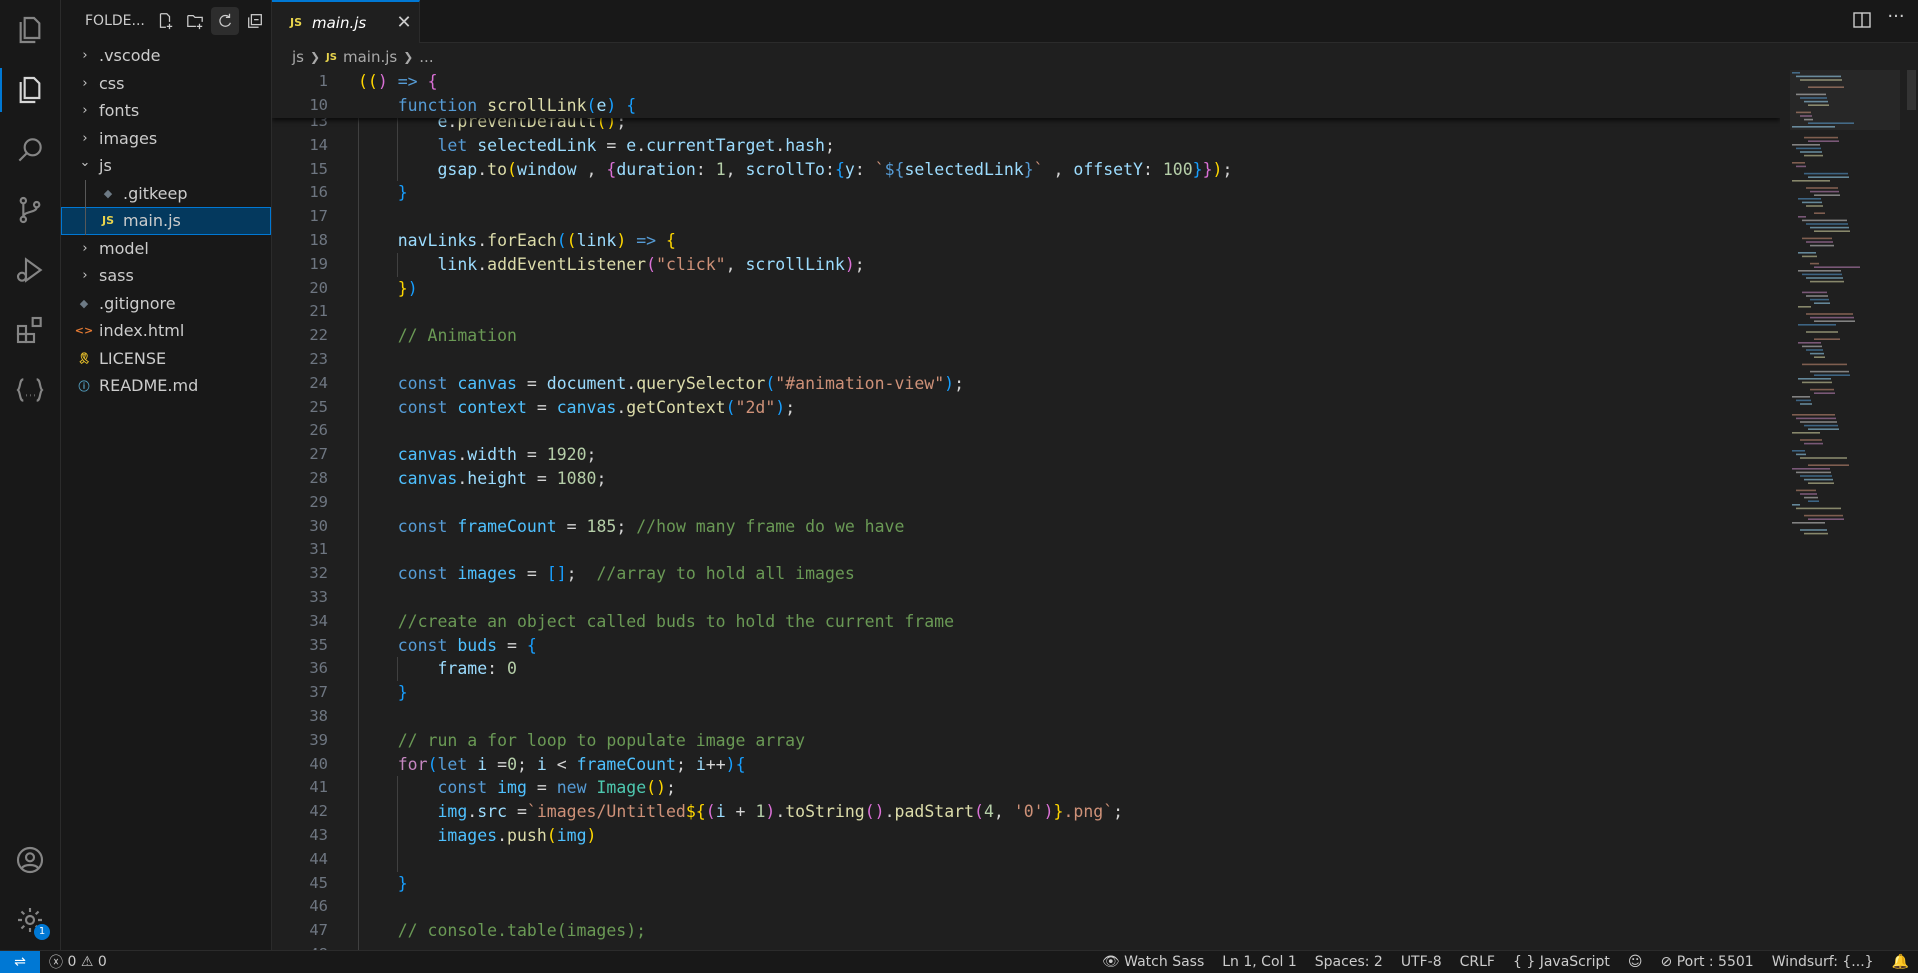 This screenshot has height=973, width=1918. I want to click on code-line: function scrollLink(e) {, so click(1069, 106).